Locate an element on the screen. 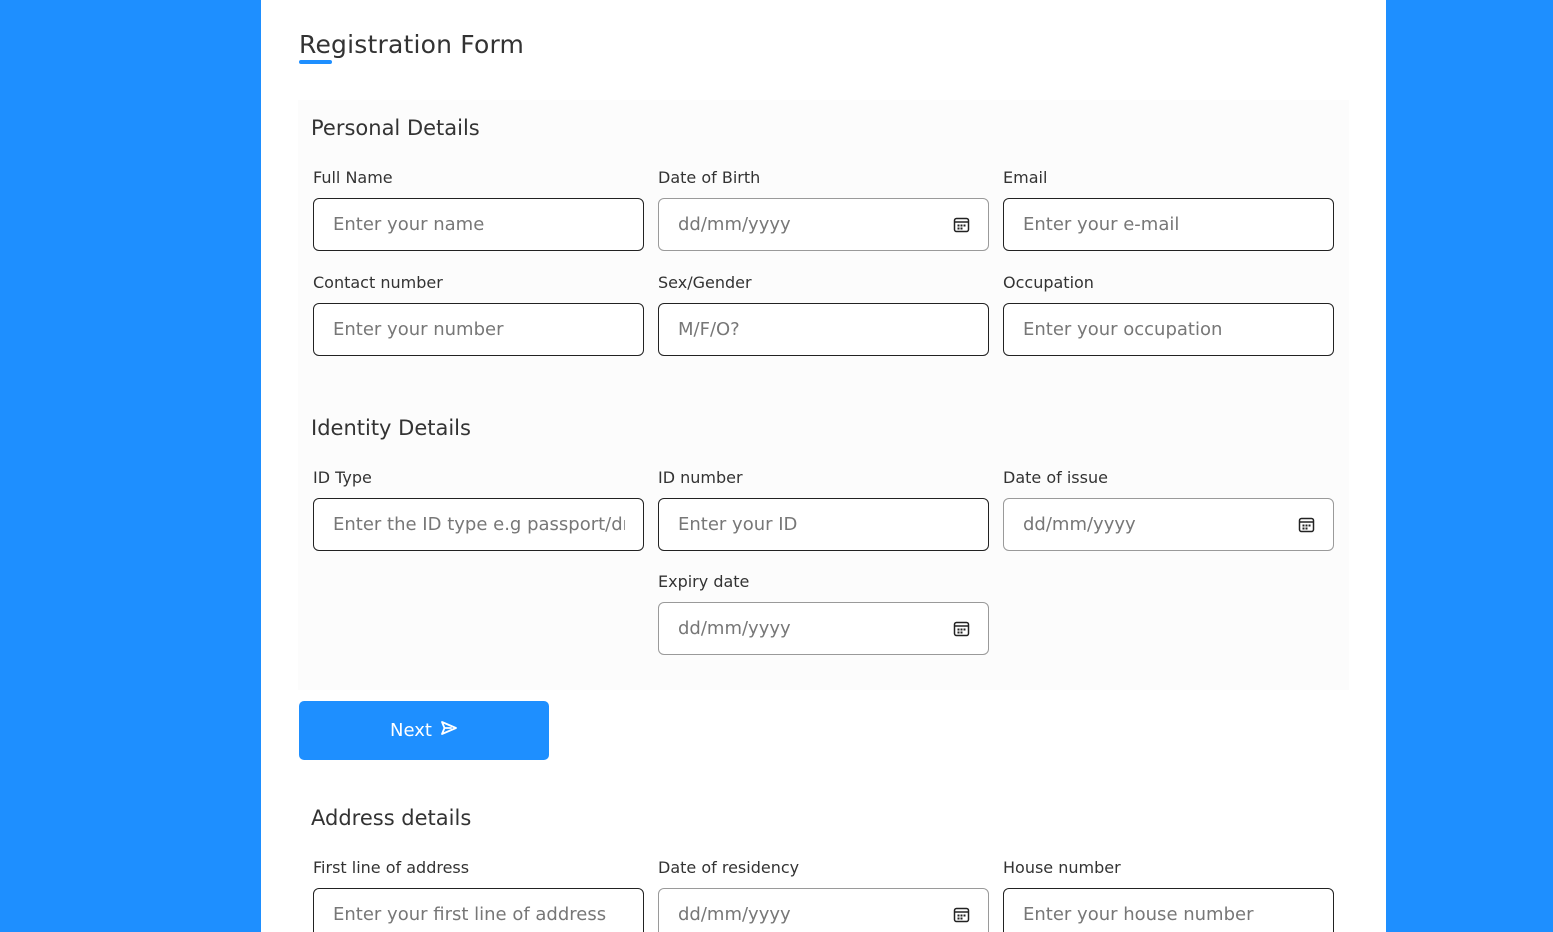 The image size is (1553, 932). page-title: Registration Form is located at coordinates (412, 44).